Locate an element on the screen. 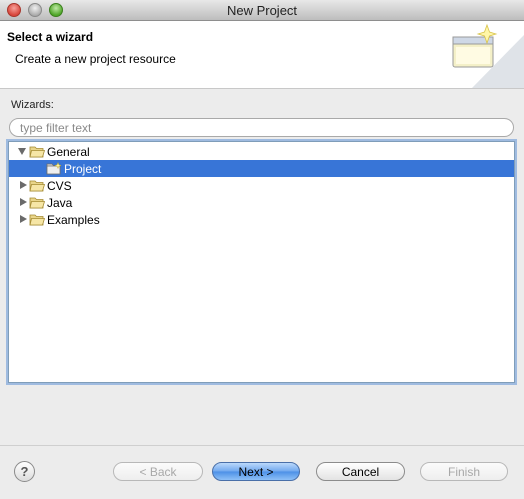 The height and width of the screenshot is (499, 524). tree-item-label: CVS is located at coordinates (59, 186).